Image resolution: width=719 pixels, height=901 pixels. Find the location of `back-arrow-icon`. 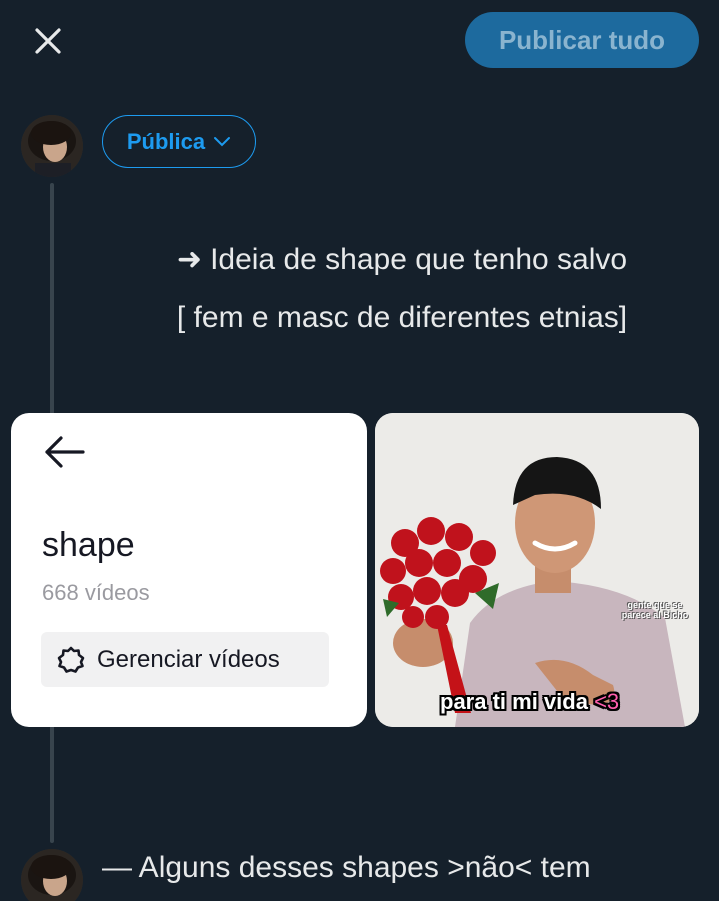

back-arrow-icon is located at coordinates (65, 452).